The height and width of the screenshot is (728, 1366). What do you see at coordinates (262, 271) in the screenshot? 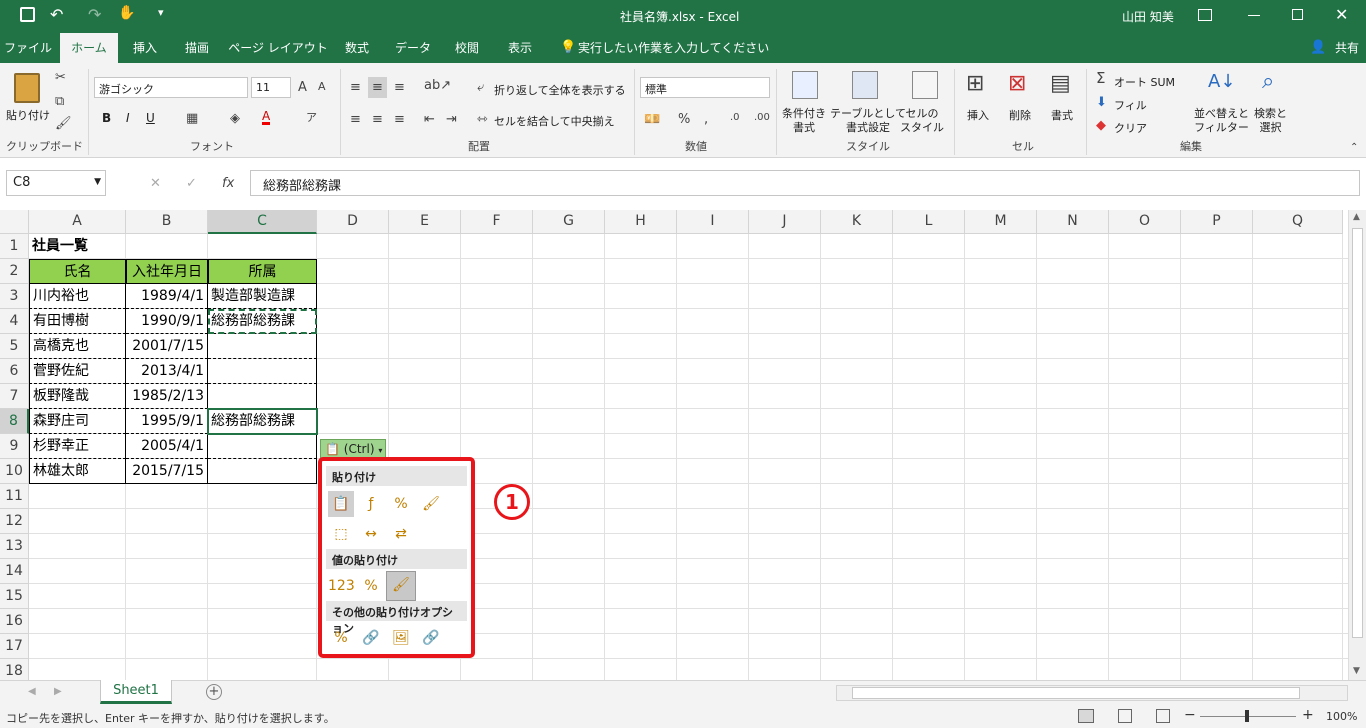
I see `table-header-cell: 所属` at bounding box center [262, 271].